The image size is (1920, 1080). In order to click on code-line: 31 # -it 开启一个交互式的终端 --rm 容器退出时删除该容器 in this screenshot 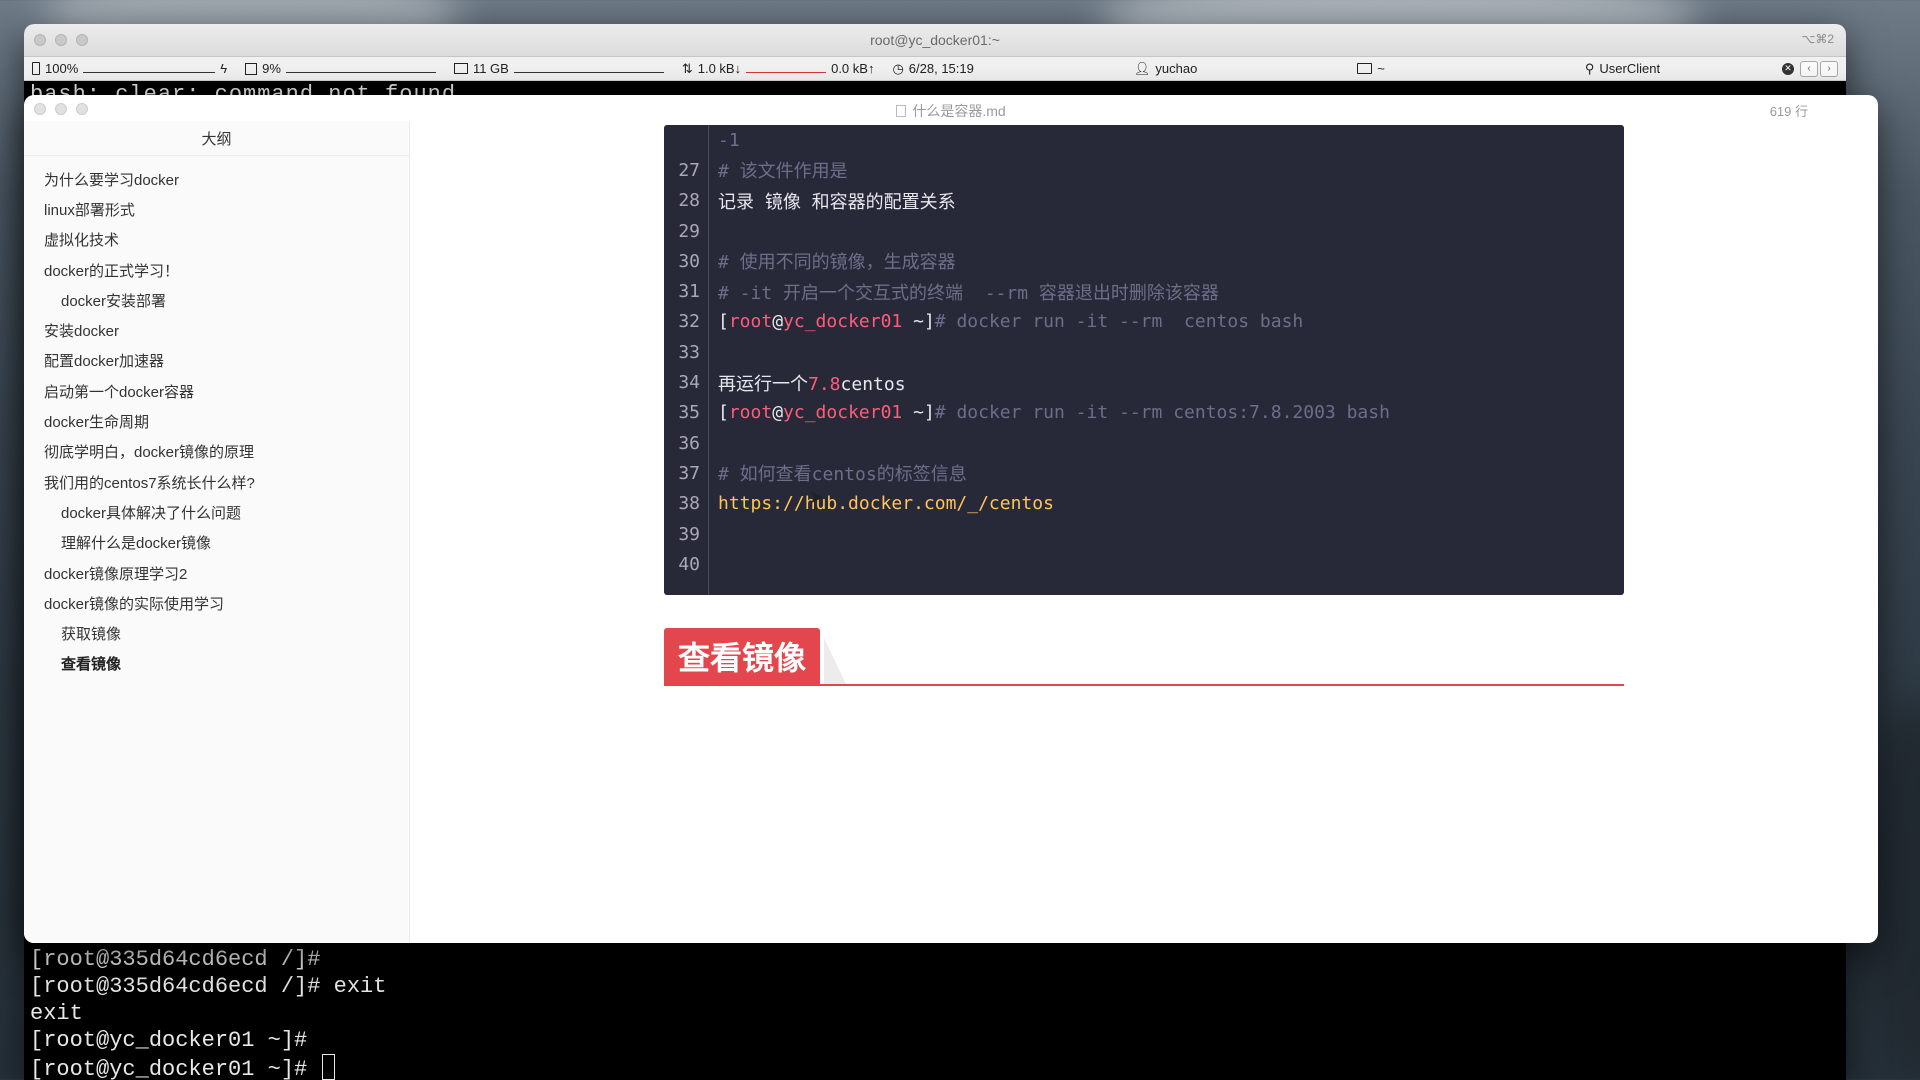, I will do `click(1144, 292)`.